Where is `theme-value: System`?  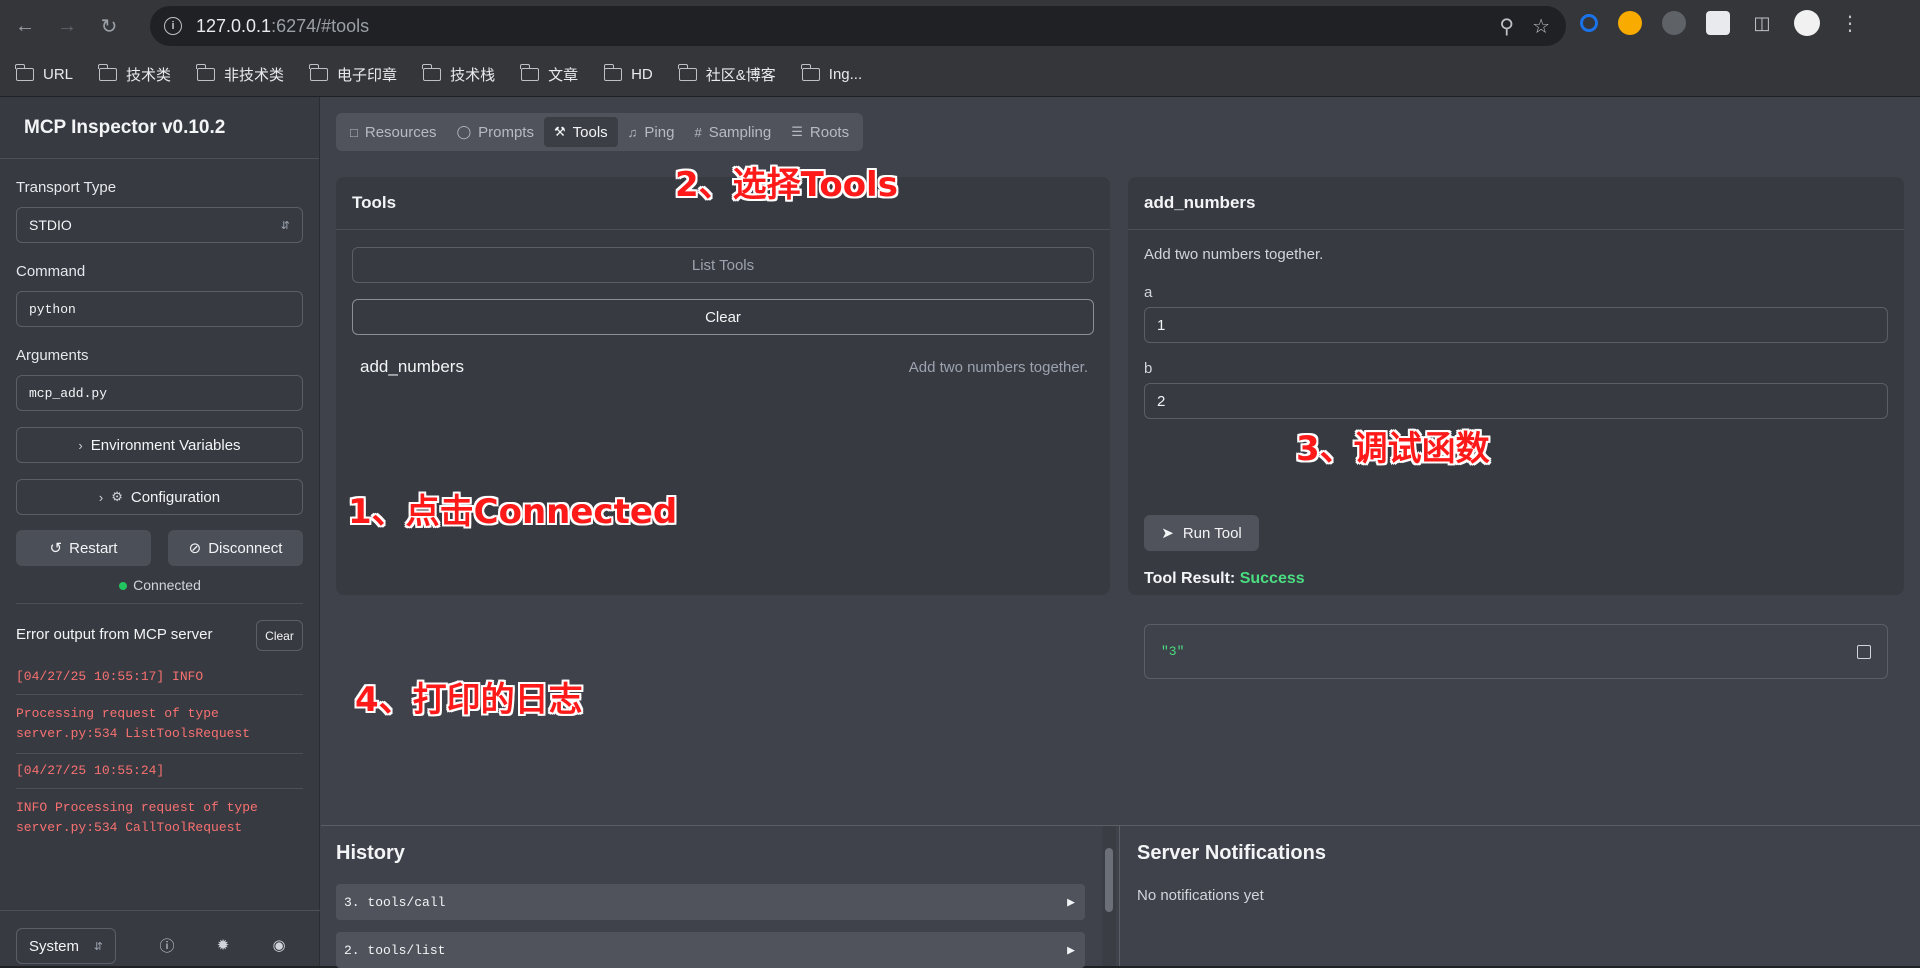 theme-value: System is located at coordinates (54, 946).